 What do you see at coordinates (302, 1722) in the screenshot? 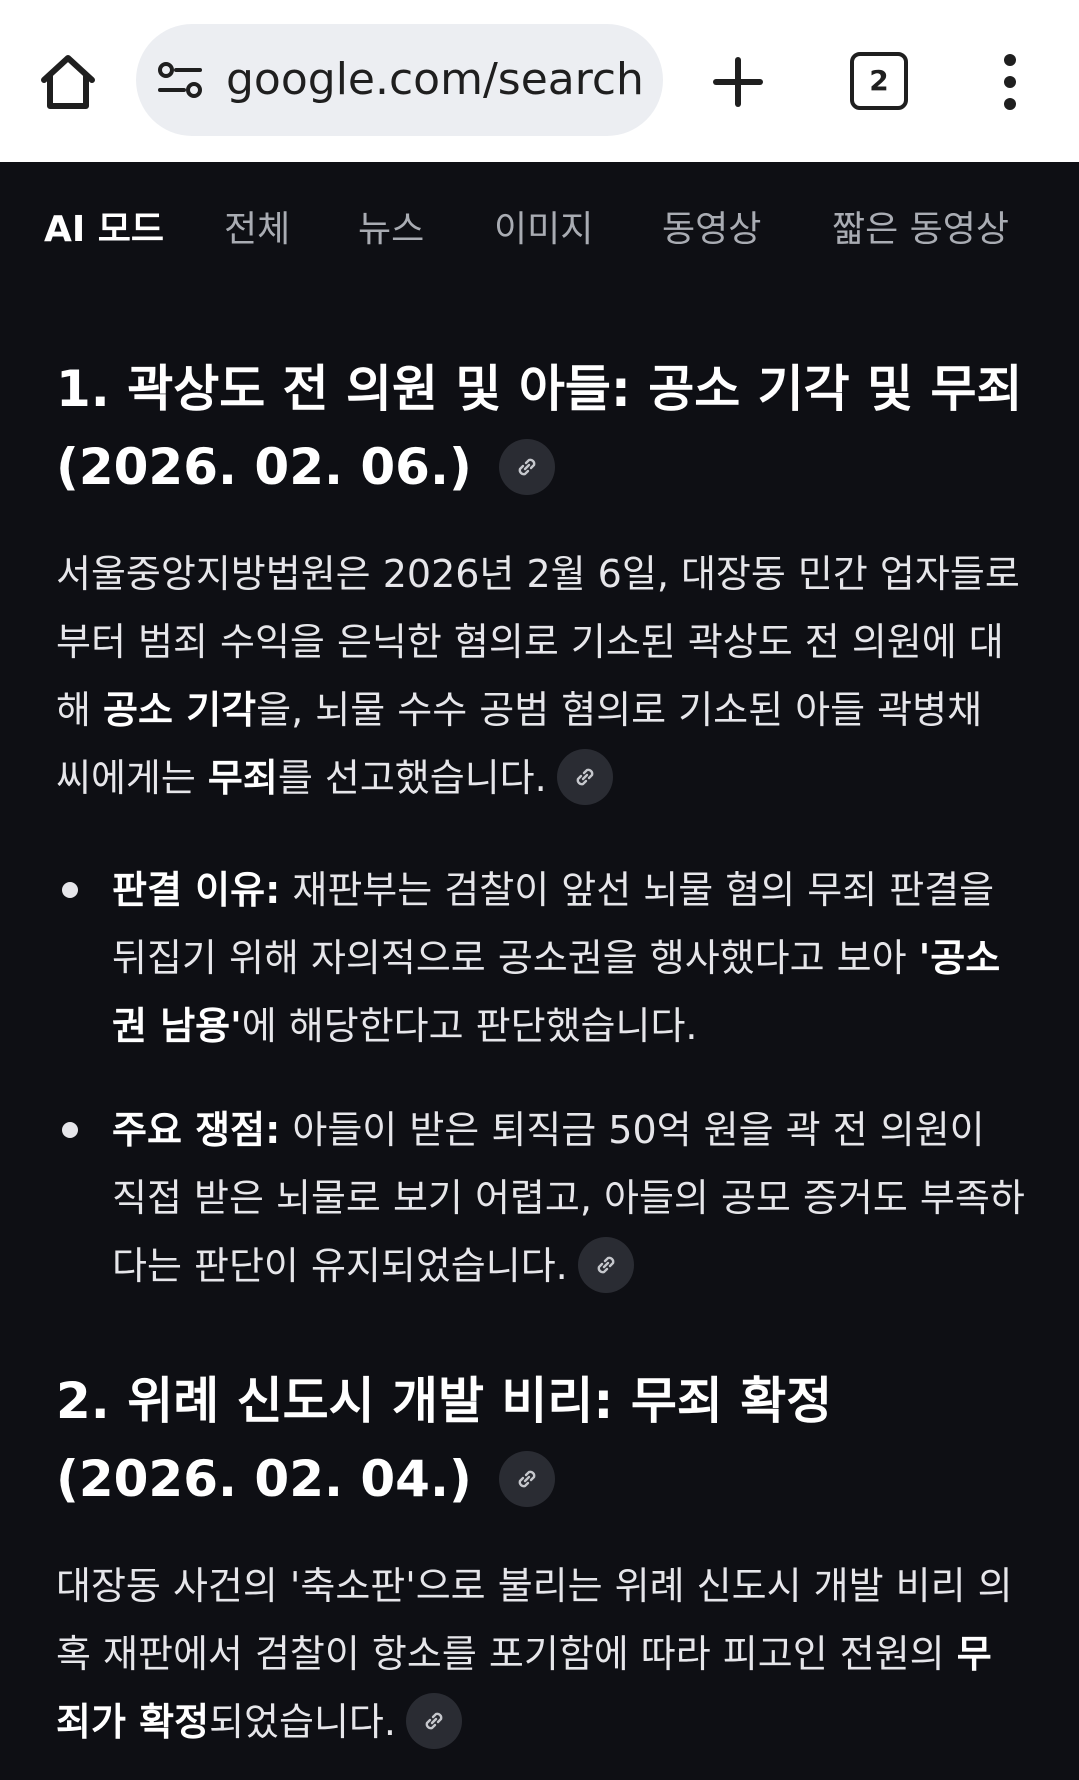
I see `text-span: 되었습니다.` at bounding box center [302, 1722].